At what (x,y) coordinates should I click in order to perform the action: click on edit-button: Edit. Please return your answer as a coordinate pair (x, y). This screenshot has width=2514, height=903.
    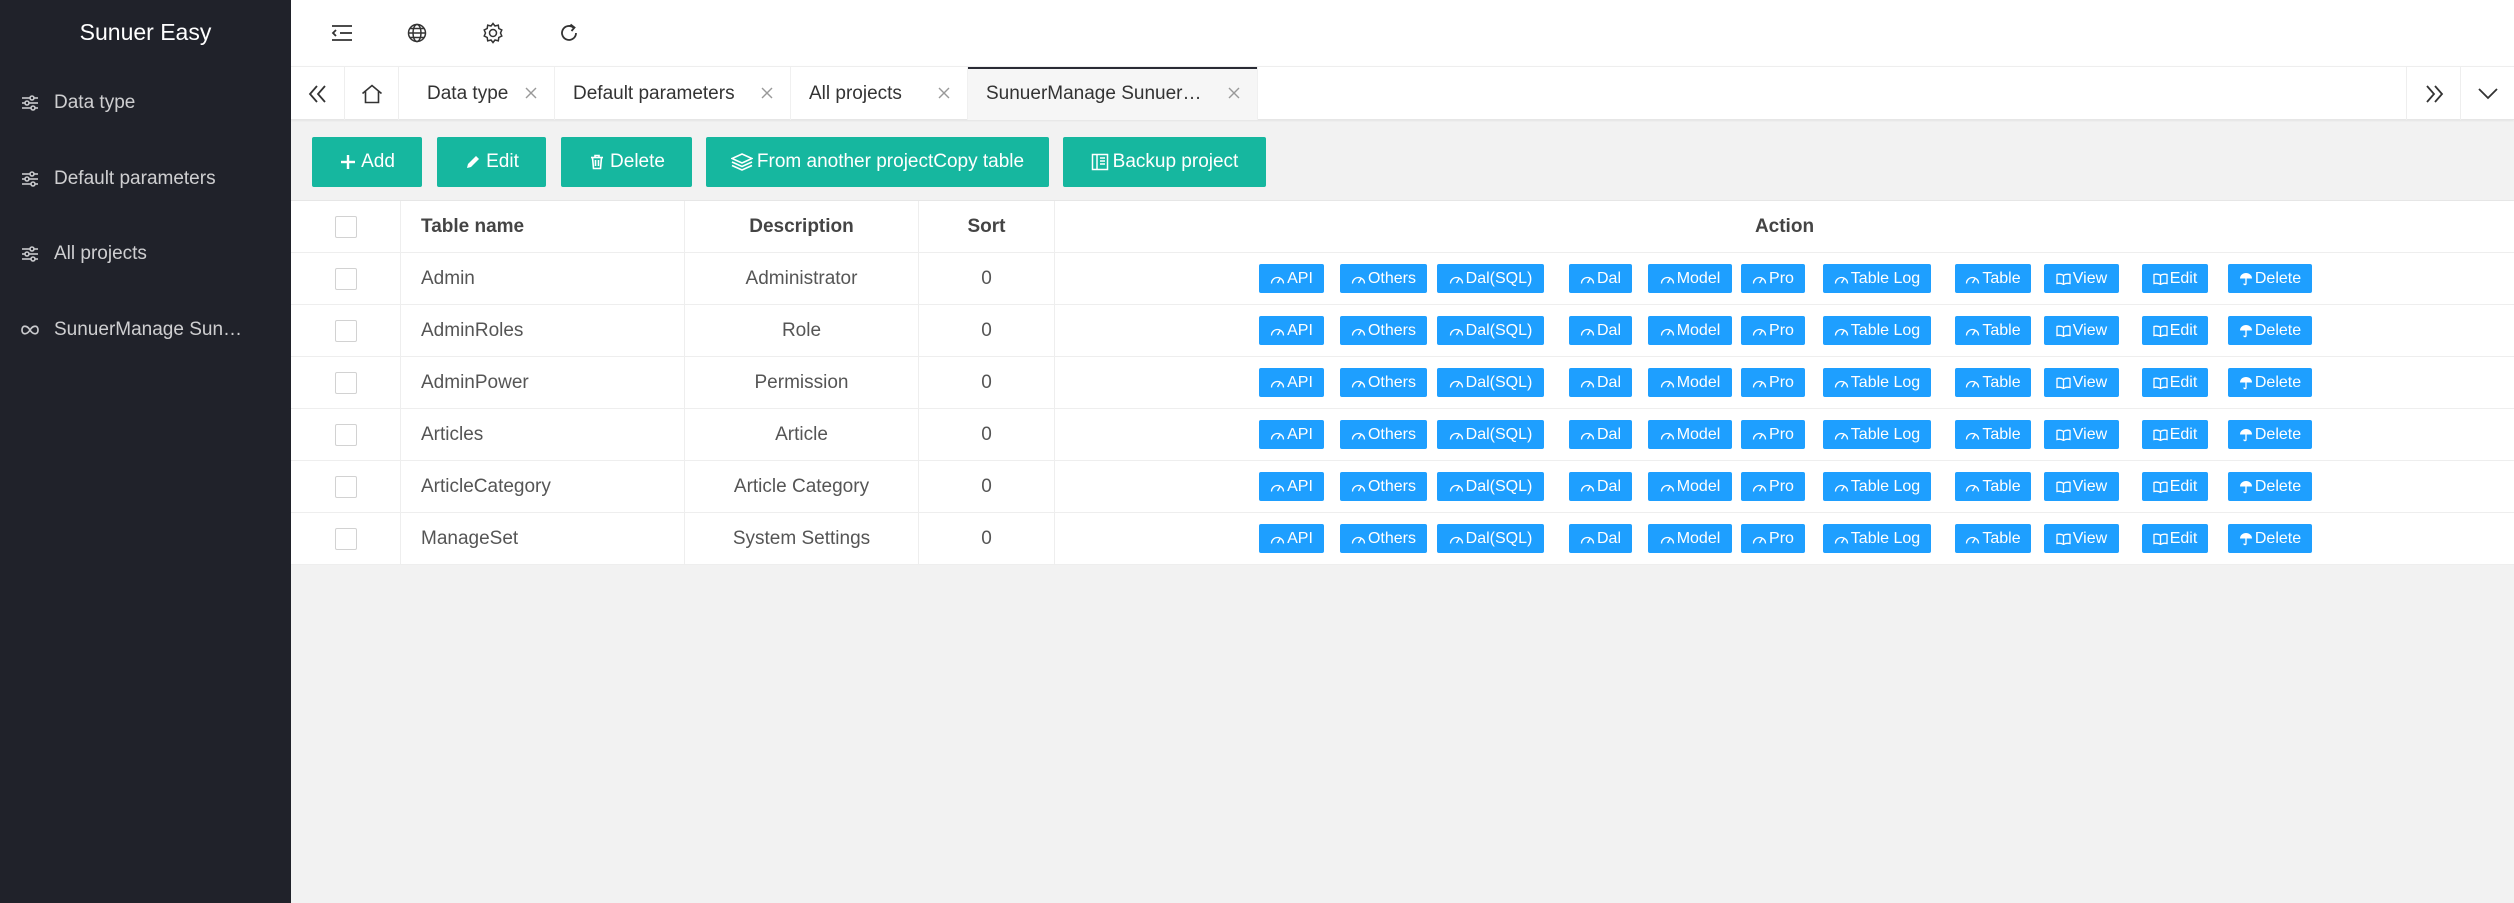
    Looking at the image, I should click on (491, 162).